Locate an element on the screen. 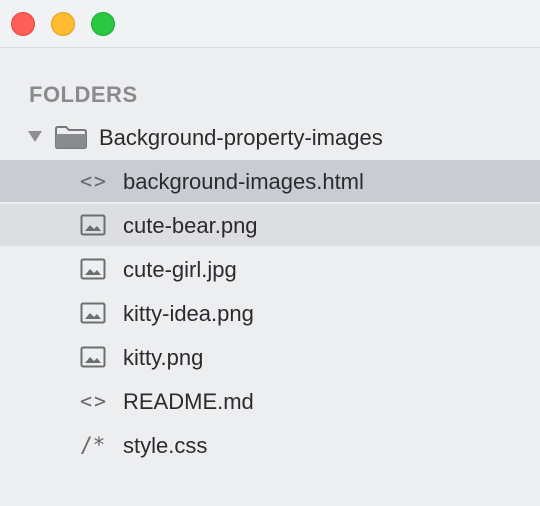  folder-row: Background-property-images is located at coordinates (270, 137).